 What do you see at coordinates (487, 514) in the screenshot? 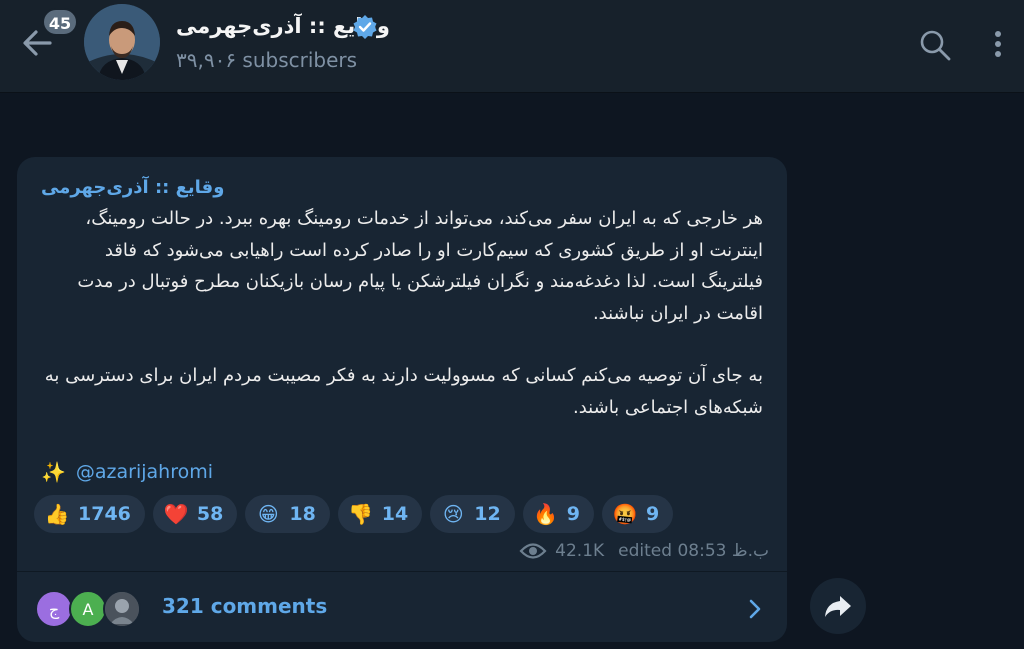
I see `reaction-count: 12` at bounding box center [487, 514].